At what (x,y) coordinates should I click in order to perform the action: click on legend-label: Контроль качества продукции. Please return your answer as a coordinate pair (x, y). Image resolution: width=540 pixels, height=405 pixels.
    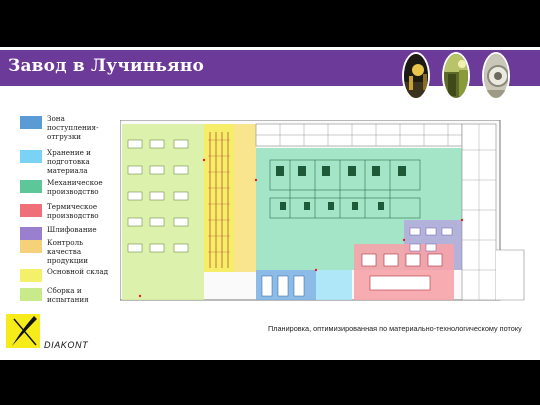
    Looking at the image, I should click on (68, 251).